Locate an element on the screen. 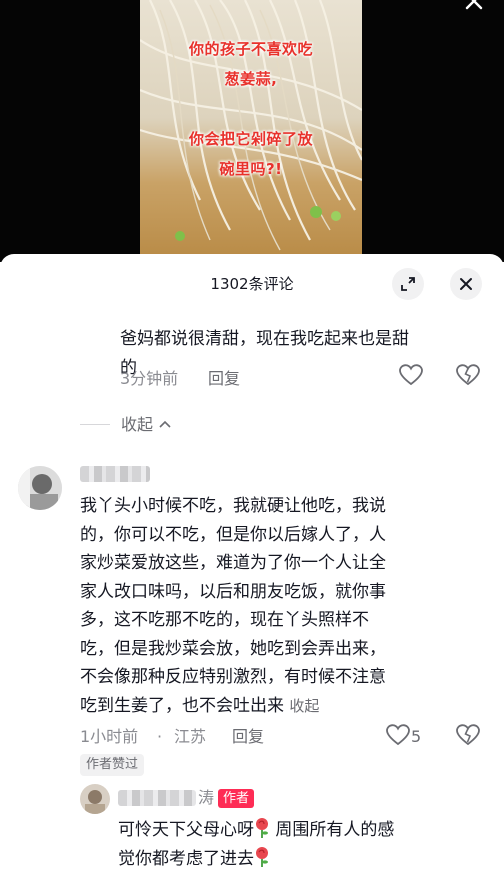 This screenshot has height=870, width=504. comment-line-3: 家炒菜爱放这些，难道为了你一个人让全 is located at coordinates (233, 563).